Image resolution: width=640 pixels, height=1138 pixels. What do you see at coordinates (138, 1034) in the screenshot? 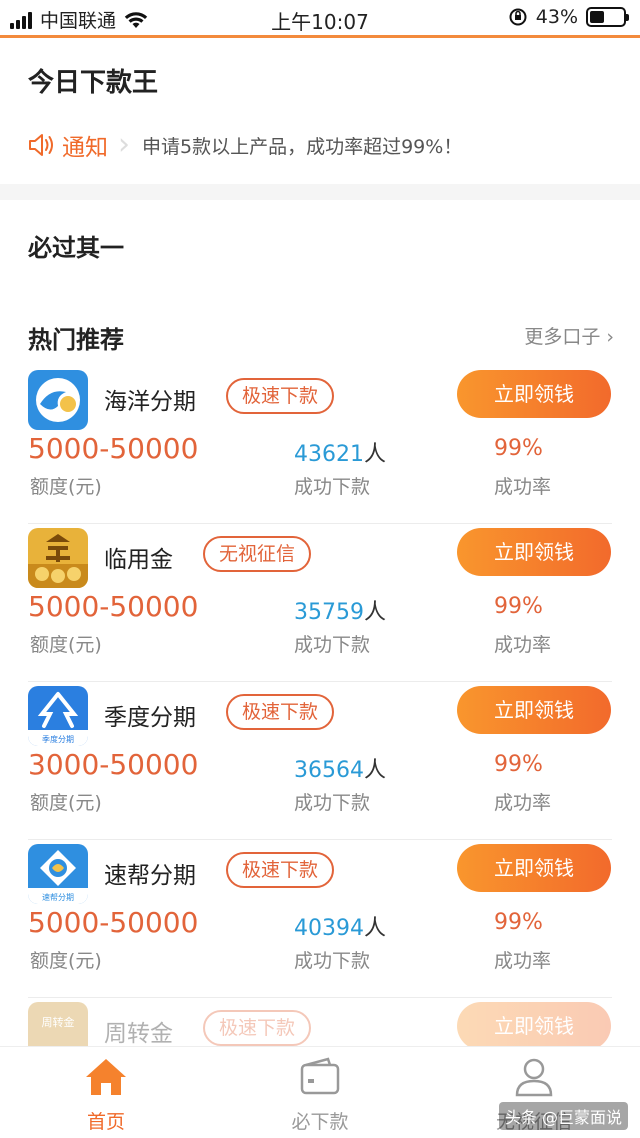
I see `product-name: 周转金` at bounding box center [138, 1034].